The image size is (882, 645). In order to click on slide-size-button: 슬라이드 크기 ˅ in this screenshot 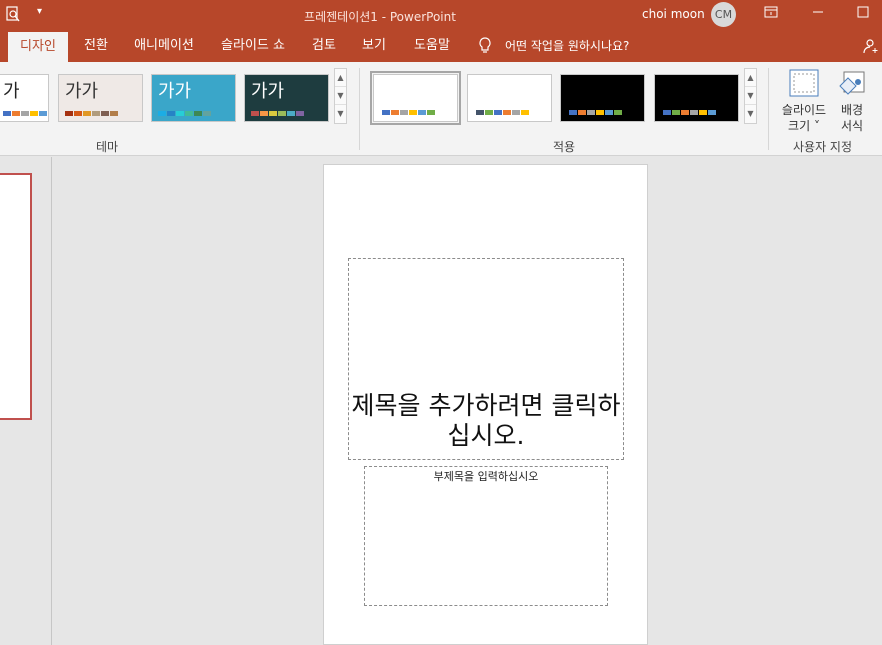, I will do `click(804, 118)`.